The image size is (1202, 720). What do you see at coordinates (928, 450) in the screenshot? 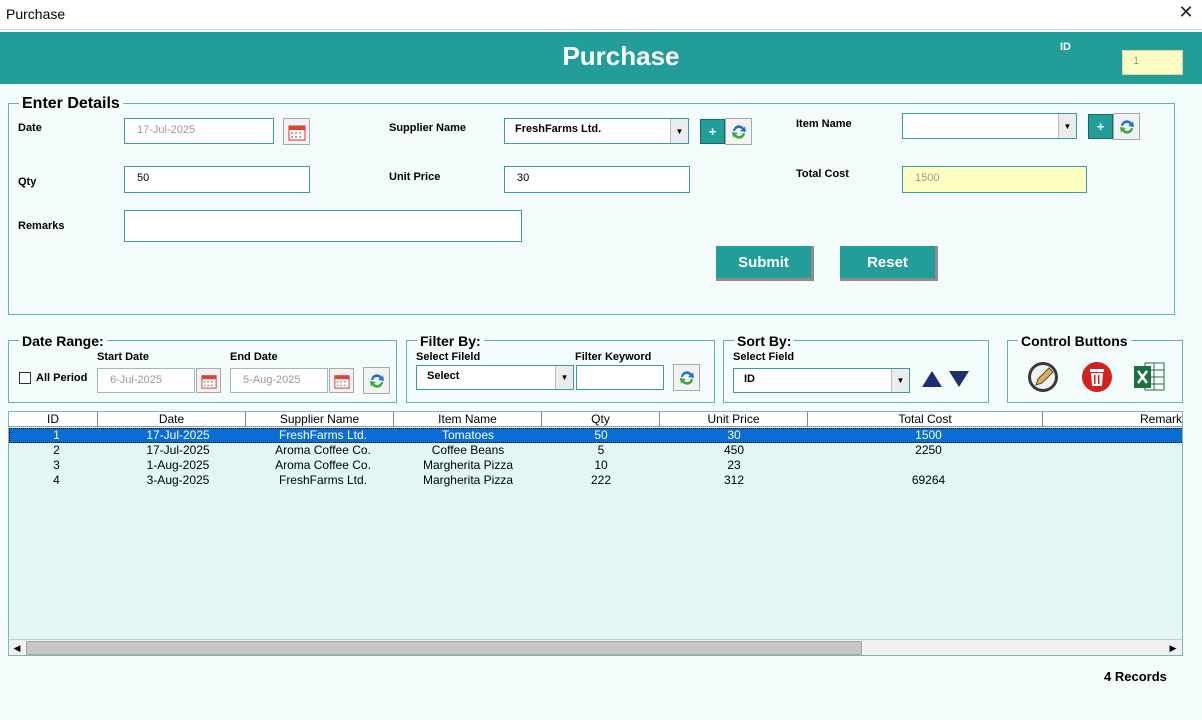
I see `cell-total-cost: 2250` at bounding box center [928, 450].